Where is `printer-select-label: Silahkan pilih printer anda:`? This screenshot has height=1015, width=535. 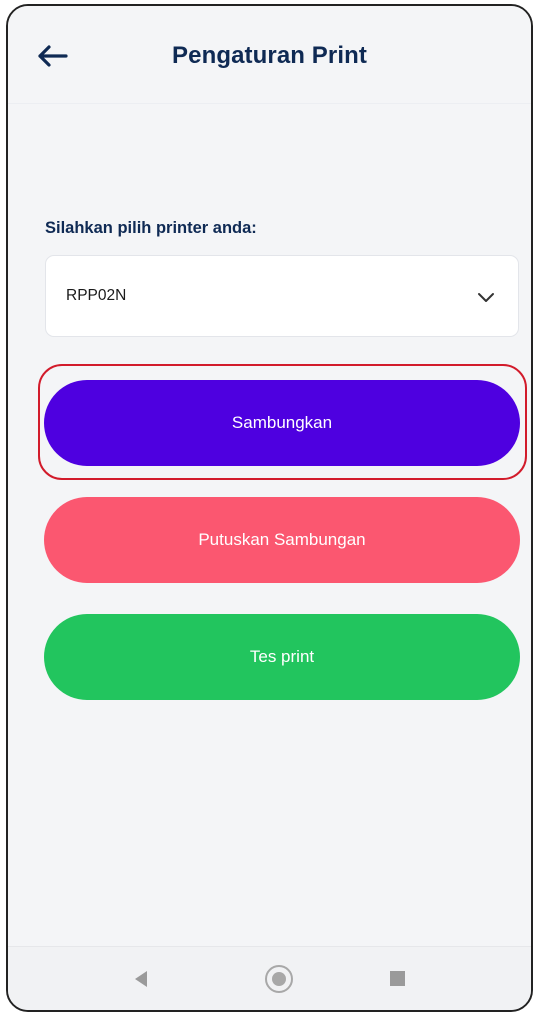
printer-select-label: Silahkan pilih printer anda: is located at coordinates (151, 228).